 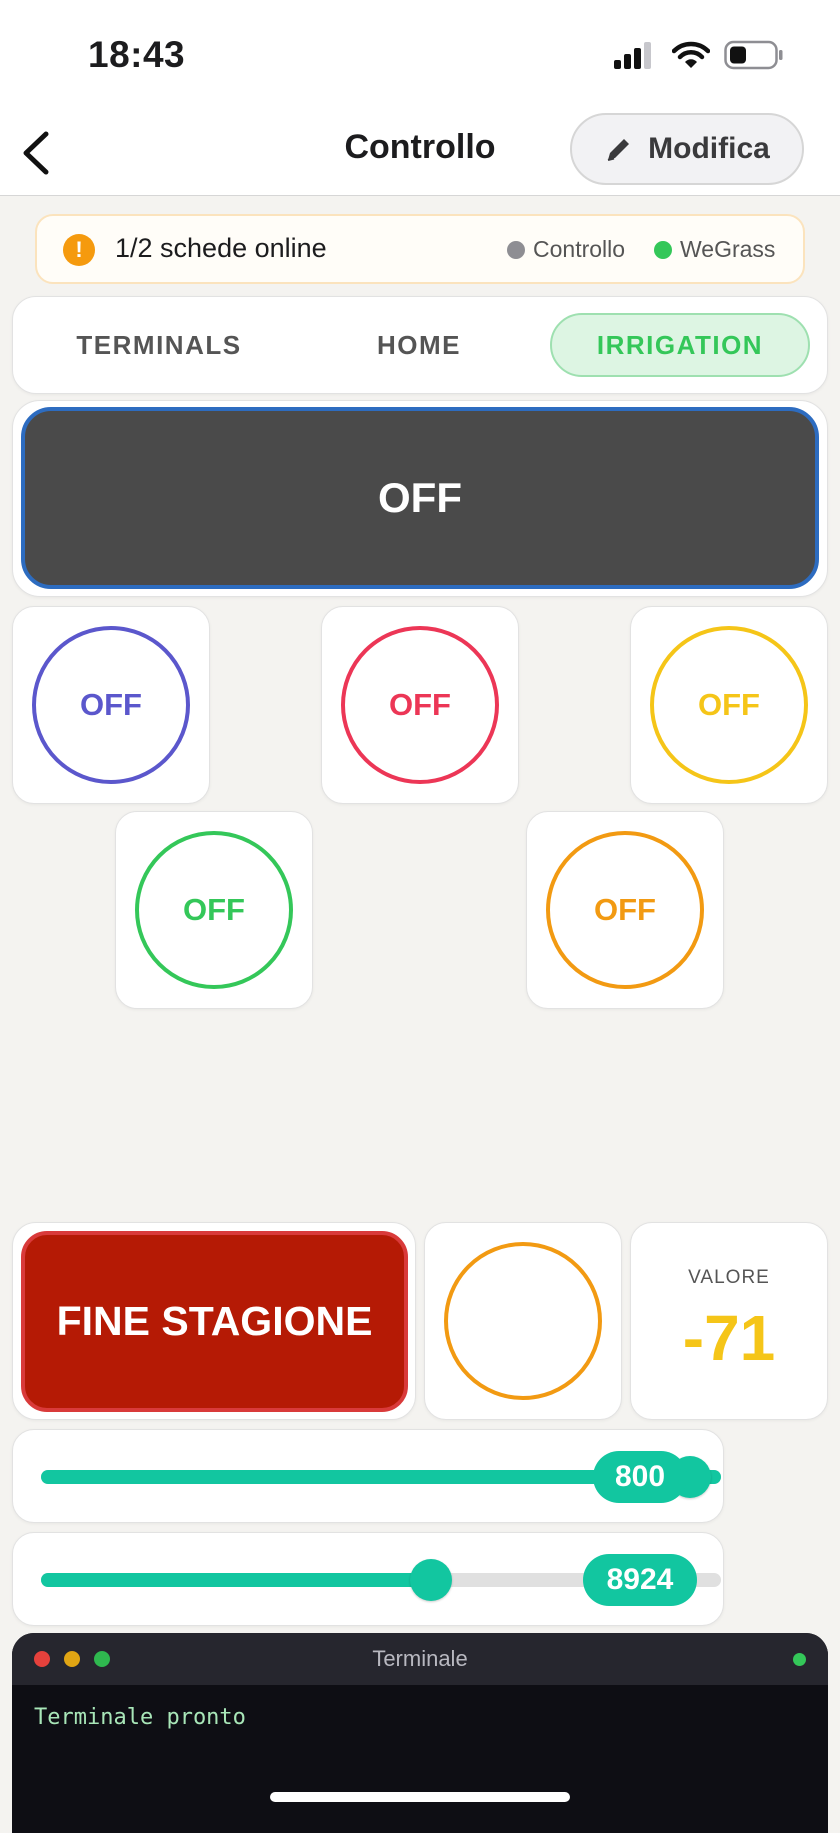 What do you see at coordinates (159, 345) in the screenshot?
I see `tab-terminals: TERMINALS` at bounding box center [159, 345].